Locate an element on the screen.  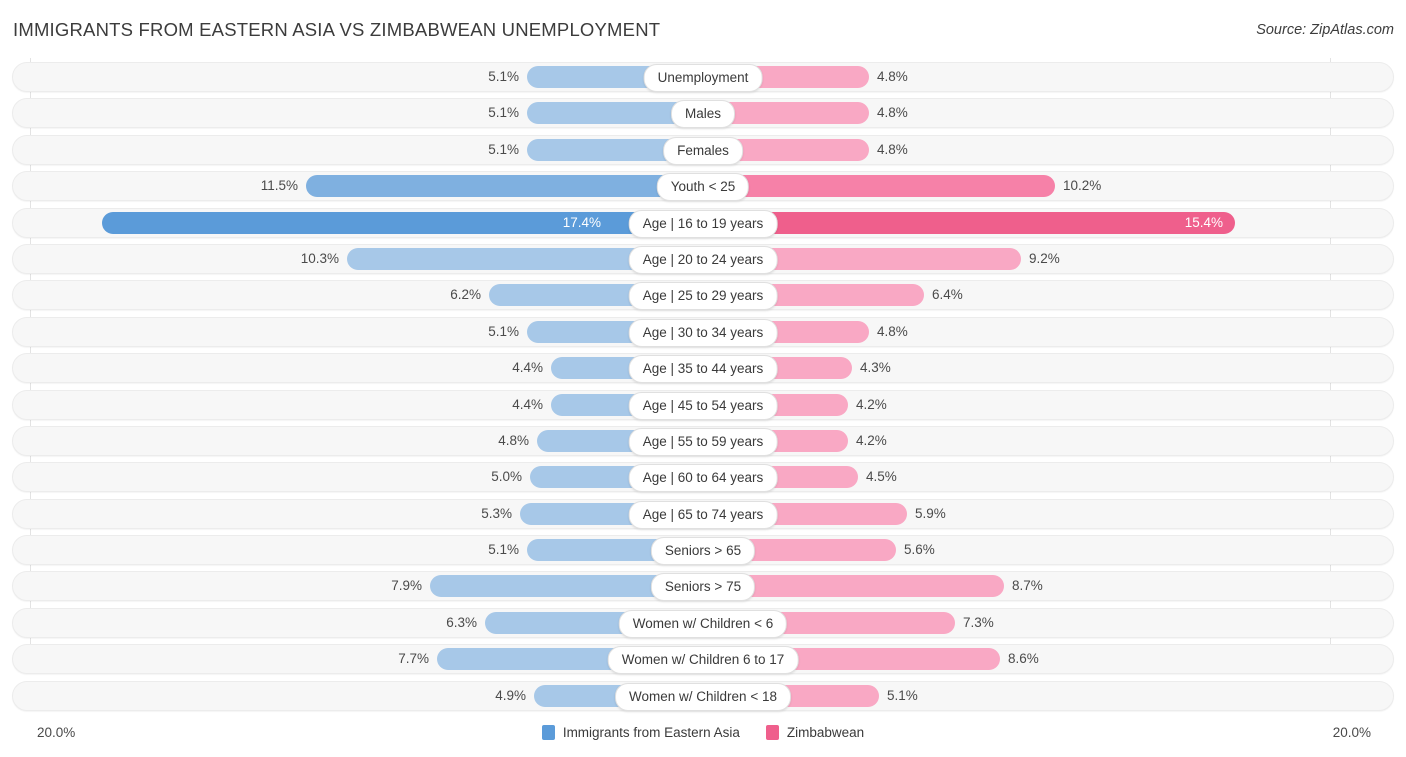
category-label: Age | 20 to 24 years is located at coordinates (703, 259).